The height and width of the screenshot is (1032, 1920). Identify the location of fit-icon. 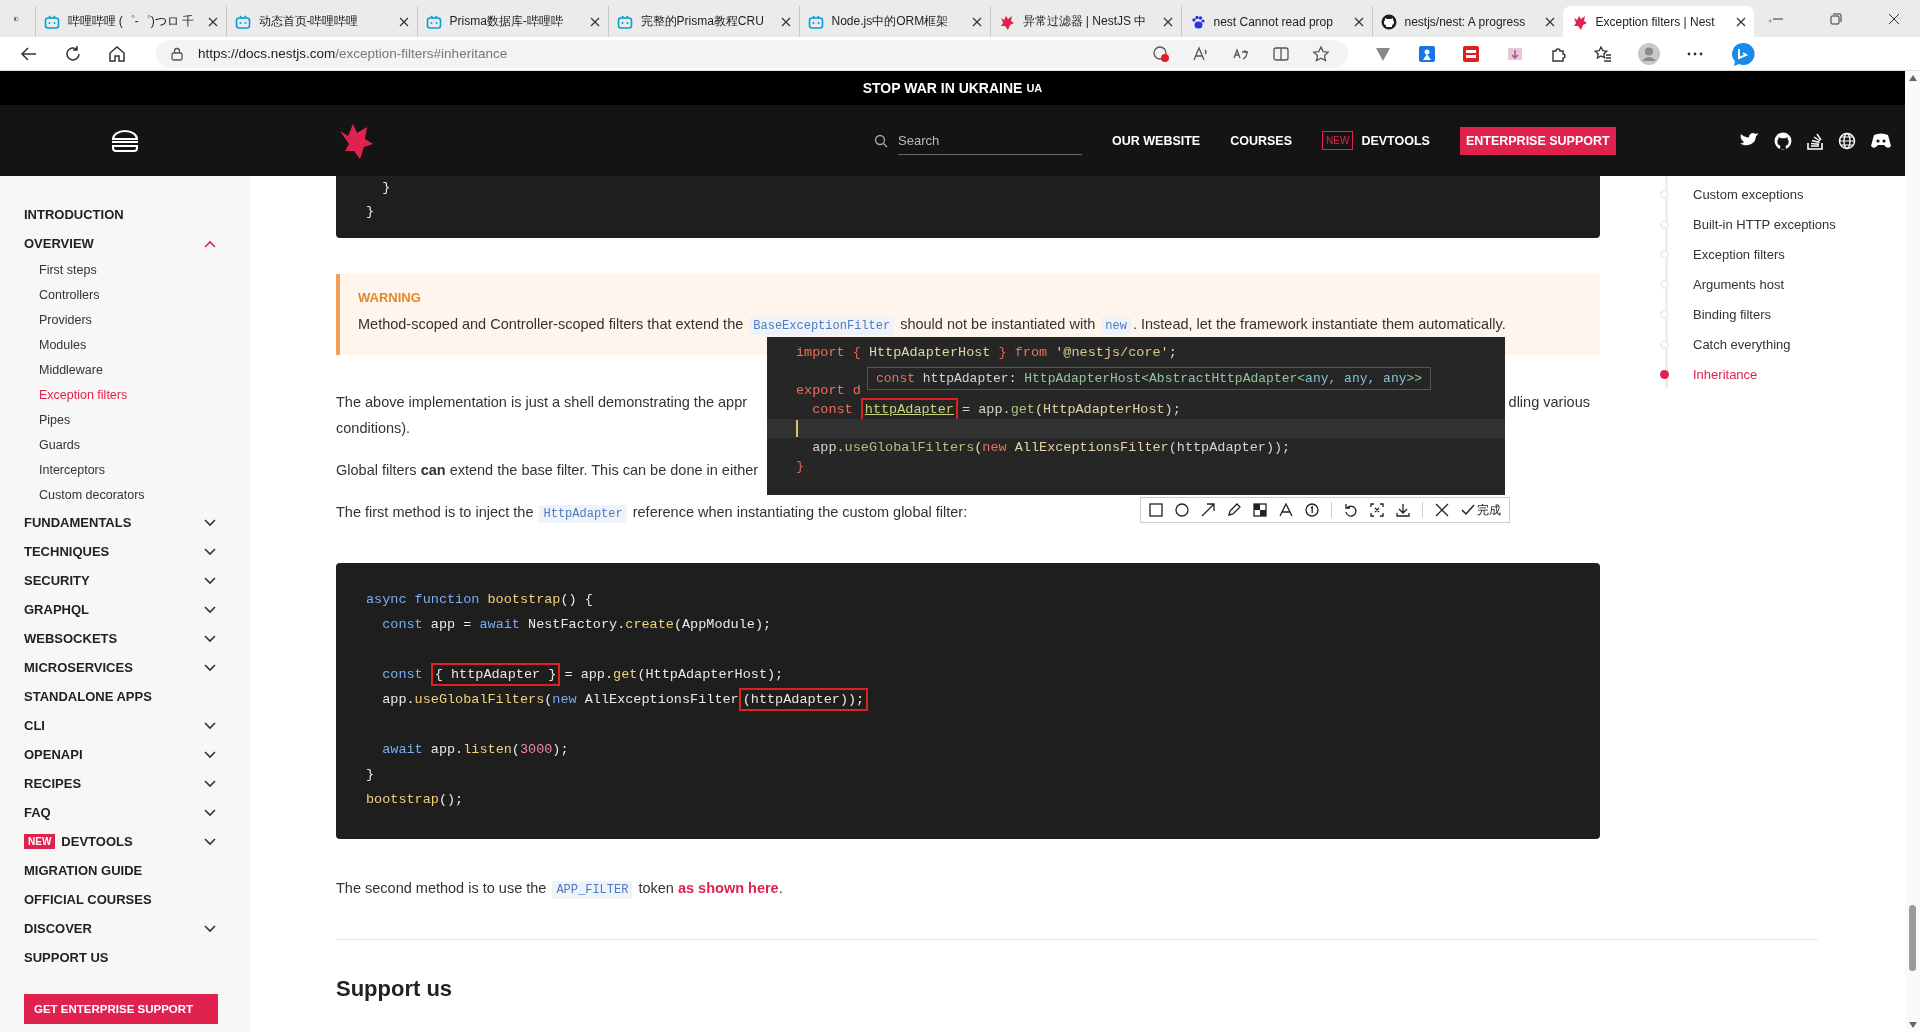
(1377, 510).